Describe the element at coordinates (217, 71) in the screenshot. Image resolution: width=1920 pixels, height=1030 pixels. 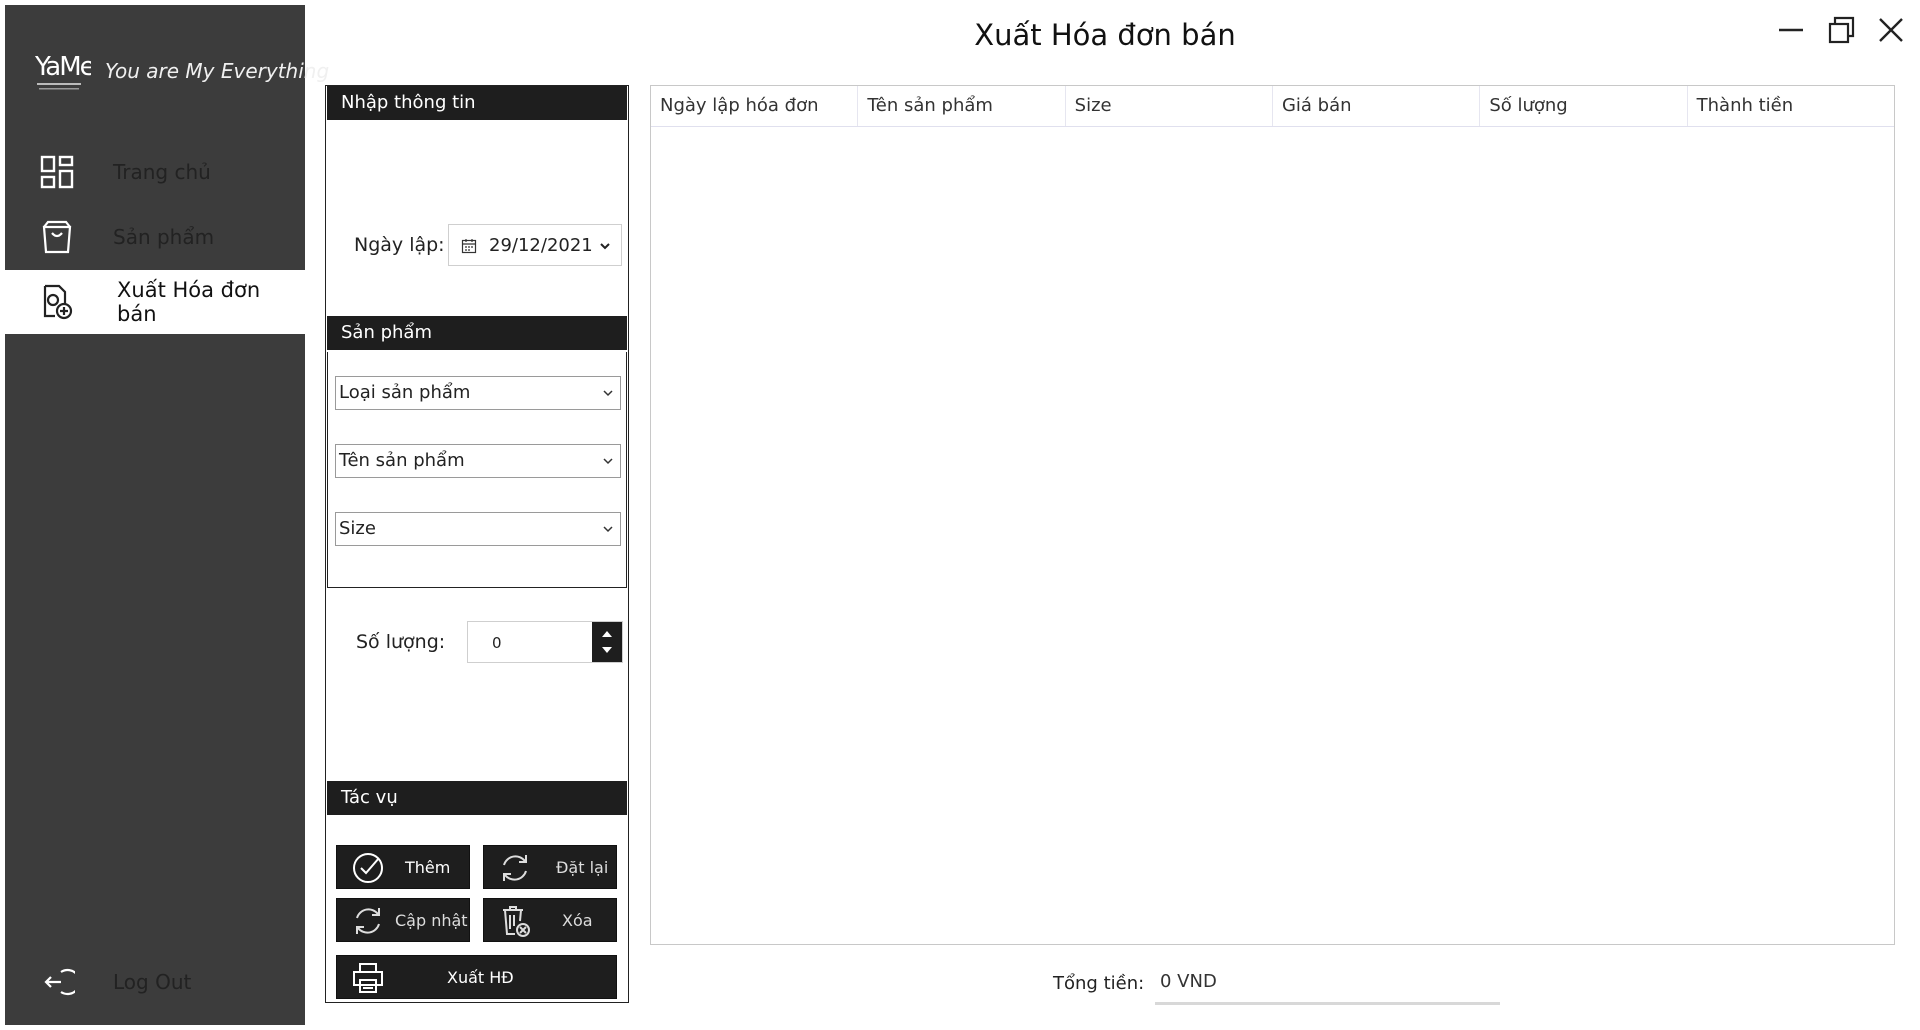
I see `brand-tagline: You are My Everything` at that location.